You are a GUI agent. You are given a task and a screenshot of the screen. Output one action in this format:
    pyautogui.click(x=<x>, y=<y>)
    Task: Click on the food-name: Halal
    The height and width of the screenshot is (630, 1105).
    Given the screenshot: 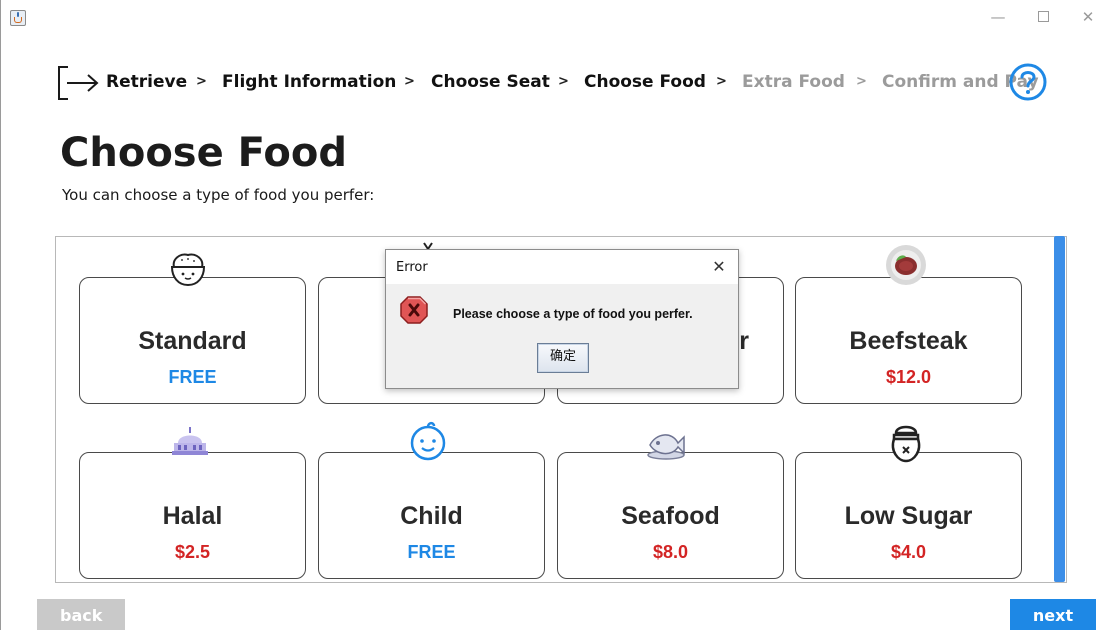 What is the action you would take?
    pyautogui.click(x=192, y=516)
    